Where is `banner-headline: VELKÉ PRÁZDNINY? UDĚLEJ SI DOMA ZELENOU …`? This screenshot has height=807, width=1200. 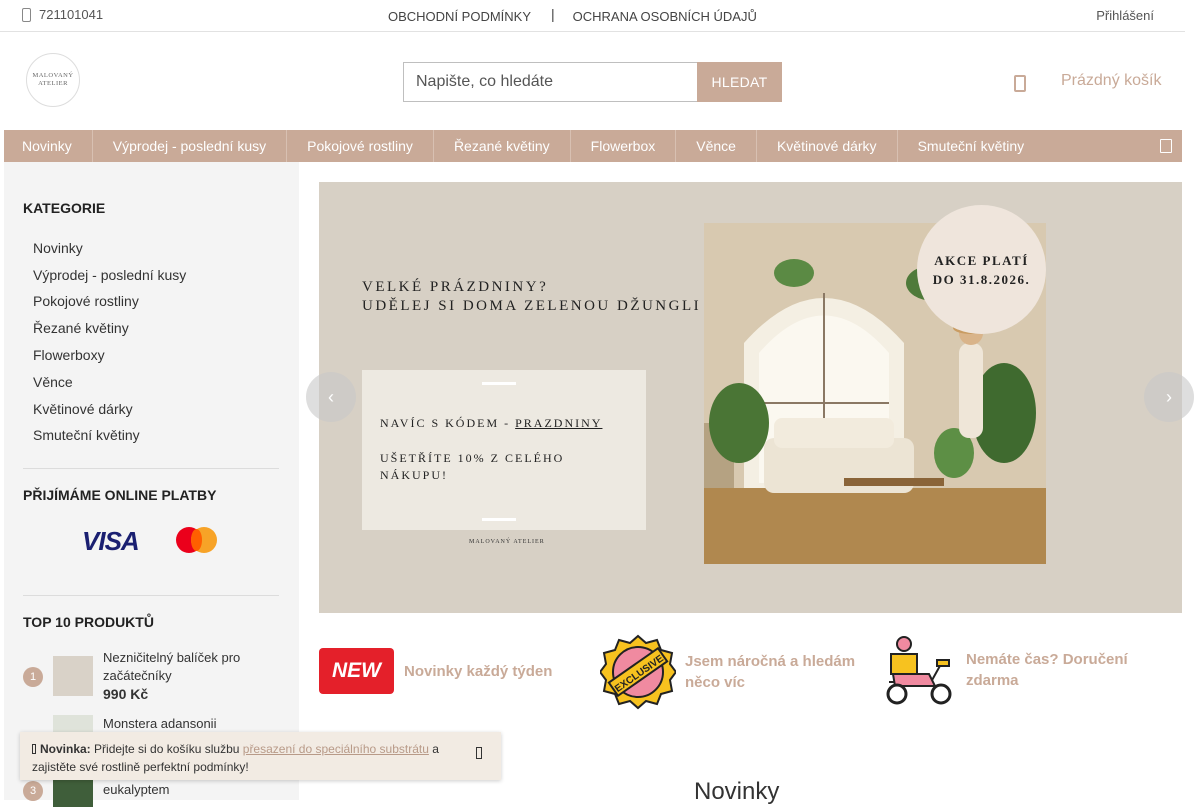
banner-headline: VELKÉ PRÁZDNINY? UDĚLEJ SI DOMA ZELENOU … is located at coordinates (531, 297).